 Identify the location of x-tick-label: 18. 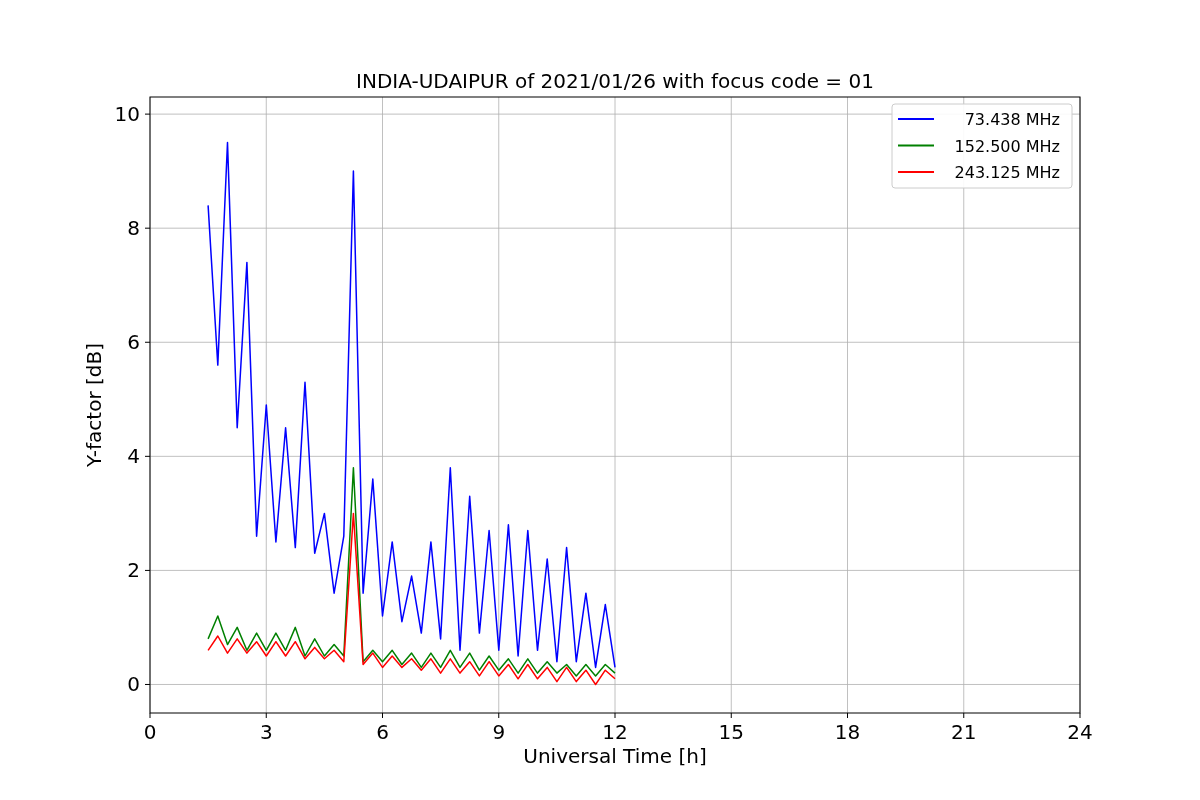
(847, 732).